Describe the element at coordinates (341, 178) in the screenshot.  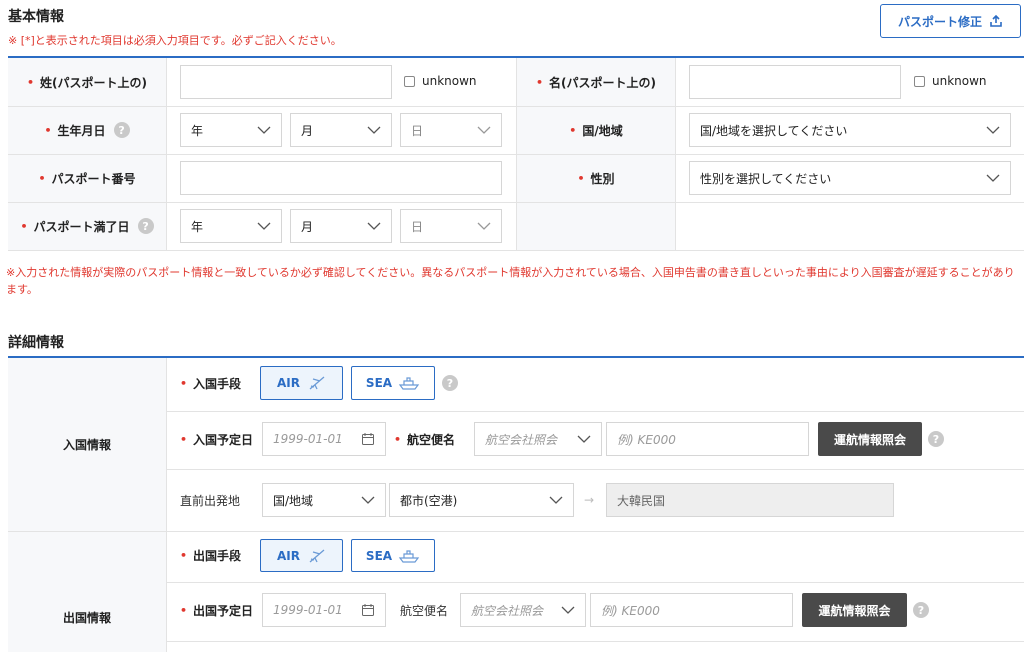
I see `passport-number-input` at that location.